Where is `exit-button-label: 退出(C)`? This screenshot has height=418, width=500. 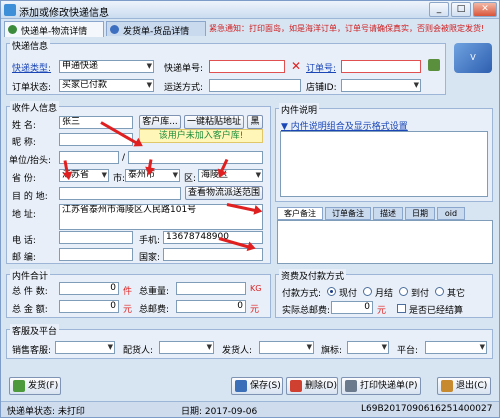 exit-button-label: 退出(C) is located at coordinates (472, 386).